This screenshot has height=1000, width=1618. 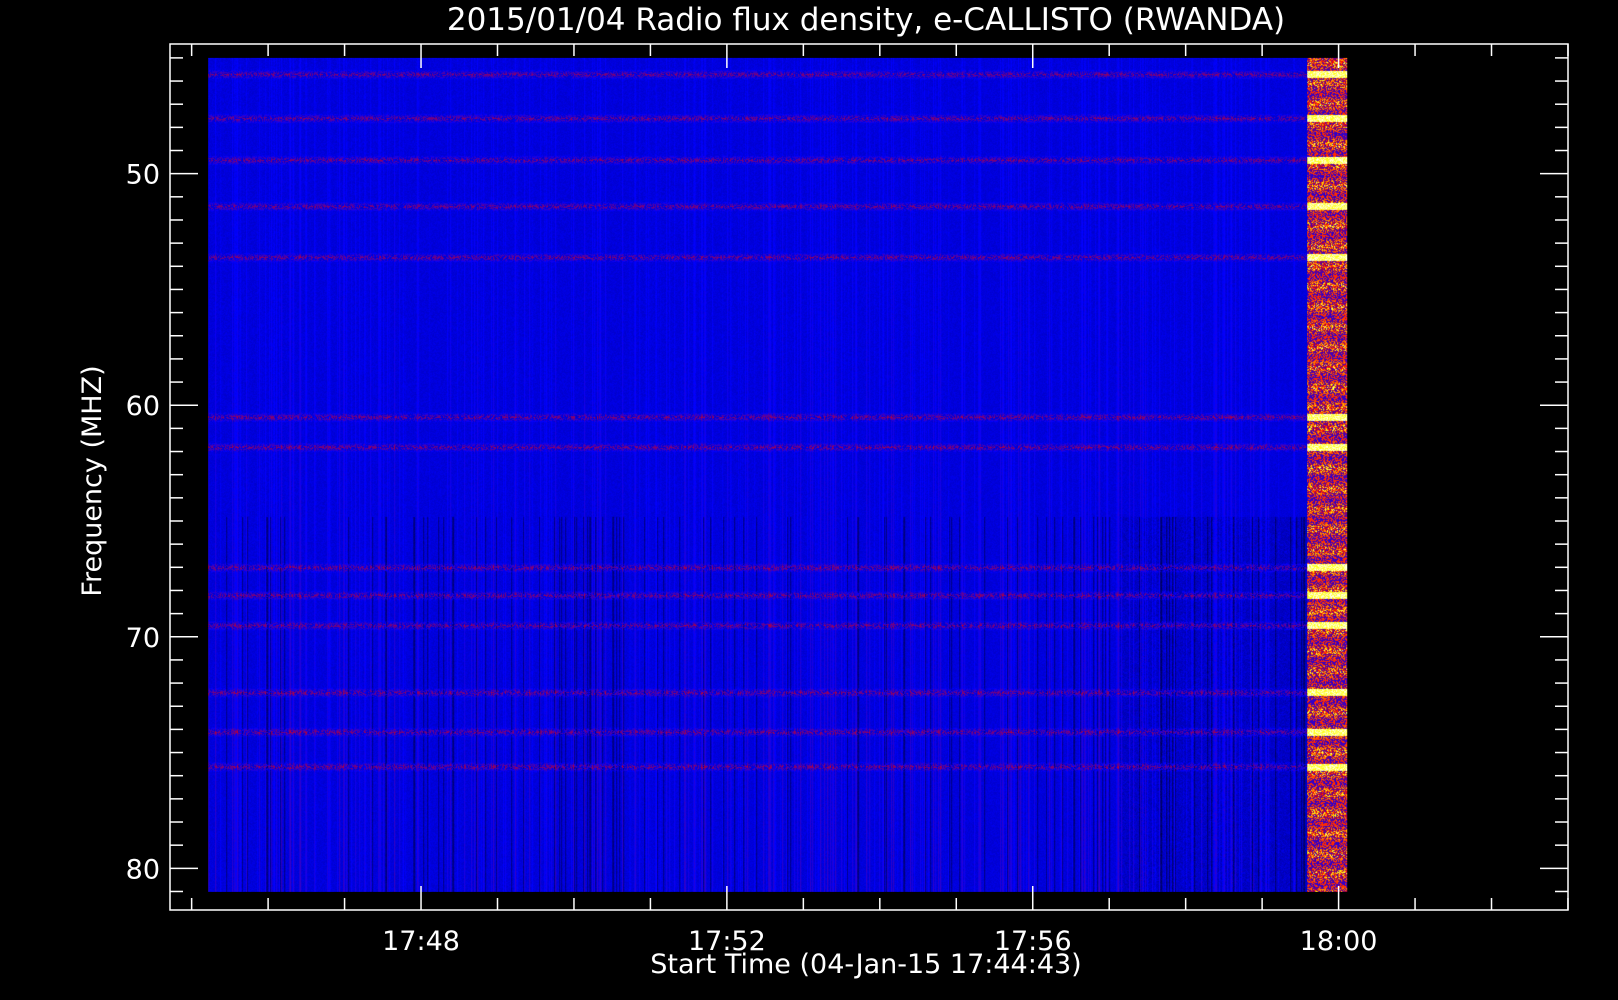 I want to click on y-tick-label: 50, so click(x=143, y=175).